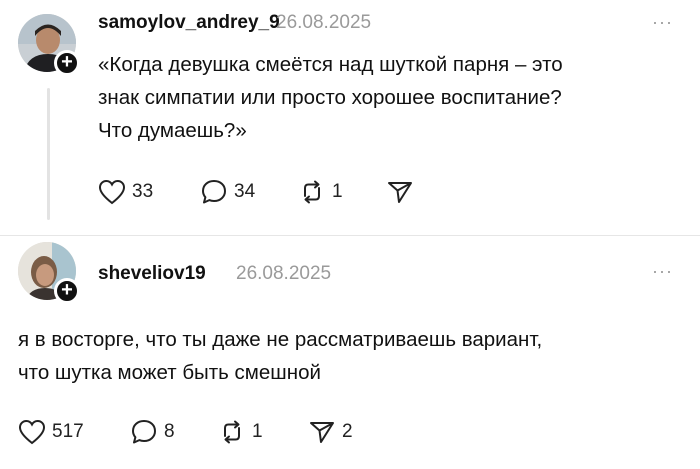 This screenshot has height=469, width=700. Describe the element at coordinates (68, 431) in the screenshot. I see `like-count: 517` at that location.